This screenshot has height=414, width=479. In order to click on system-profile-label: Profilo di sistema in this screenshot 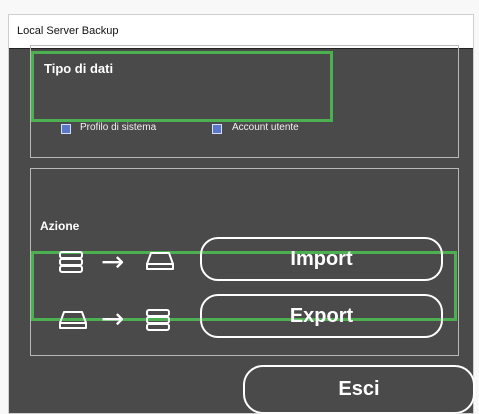, I will do `click(118, 127)`.